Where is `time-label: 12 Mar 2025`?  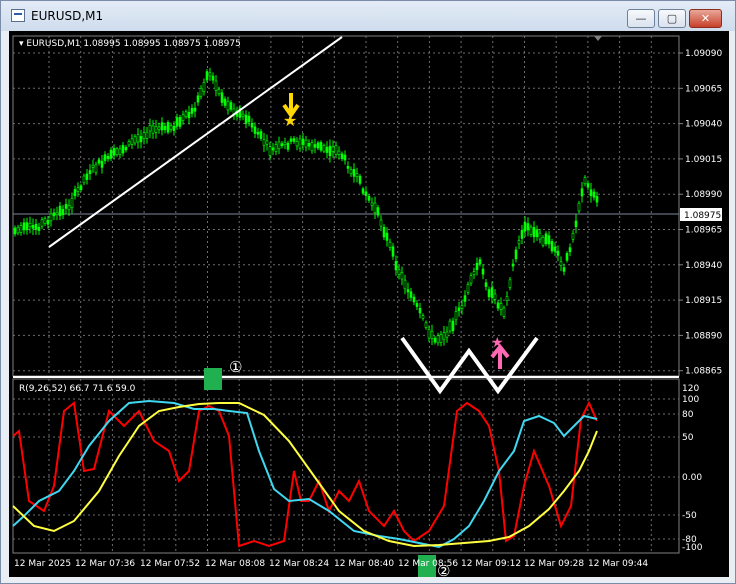 time-label: 12 Mar 2025 is located at coordinates (42, 564).